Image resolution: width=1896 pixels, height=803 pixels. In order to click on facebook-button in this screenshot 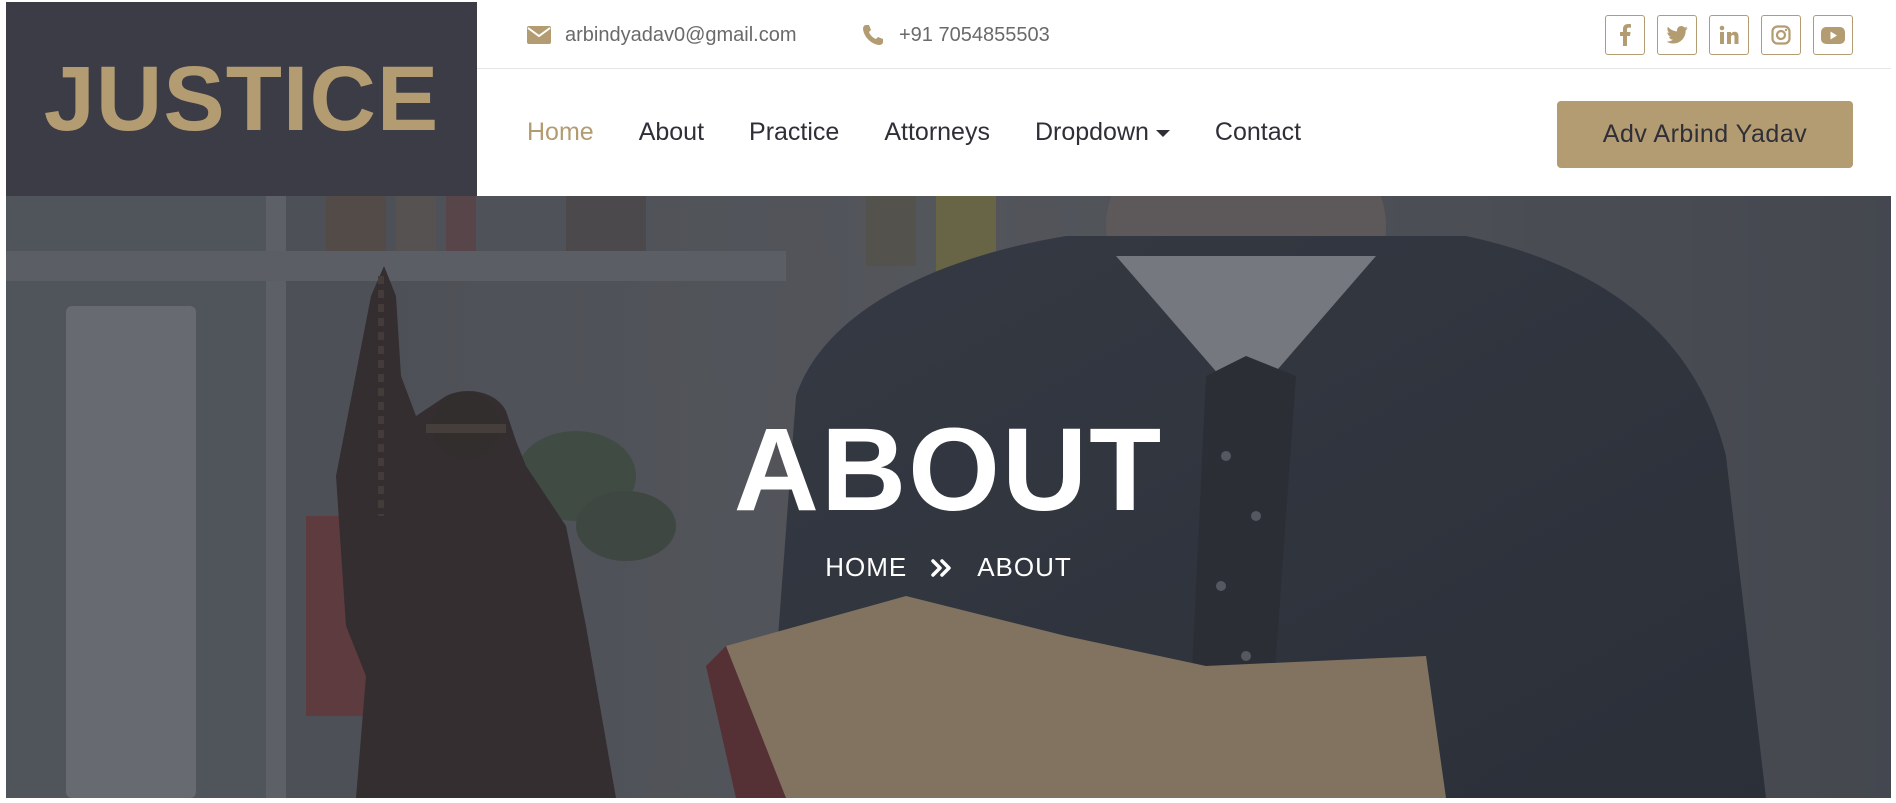, I will do `click(1625, 35)`.